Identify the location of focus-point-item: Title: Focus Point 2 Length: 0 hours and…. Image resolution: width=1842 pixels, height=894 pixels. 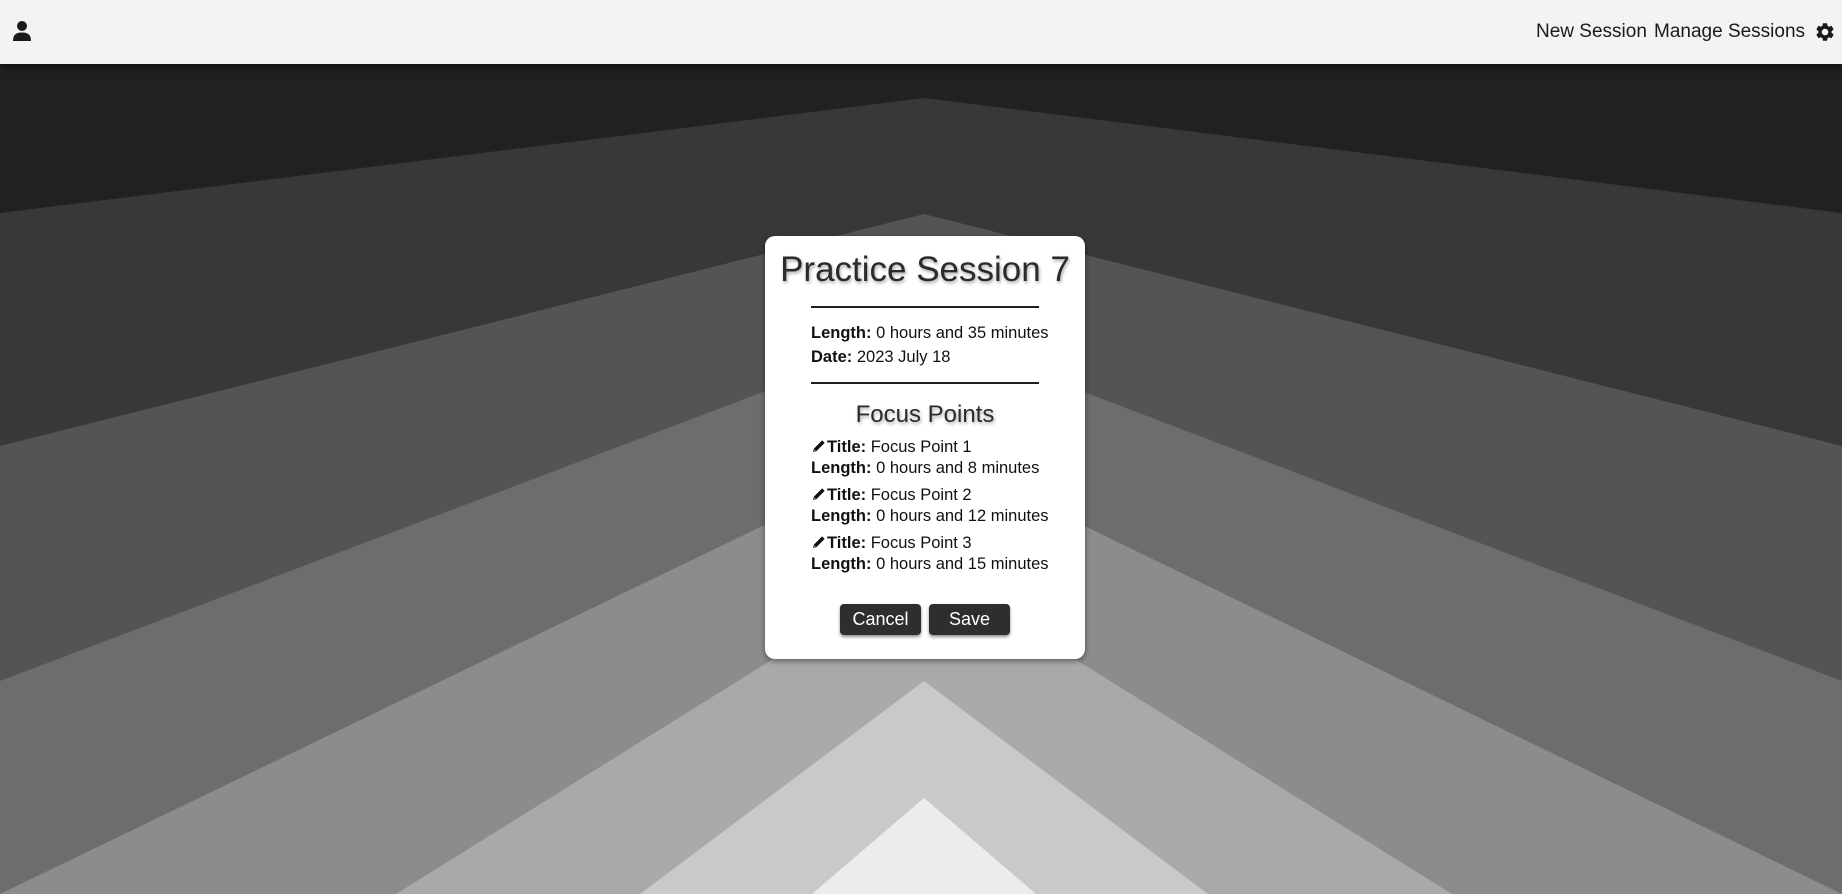
(931, 506).